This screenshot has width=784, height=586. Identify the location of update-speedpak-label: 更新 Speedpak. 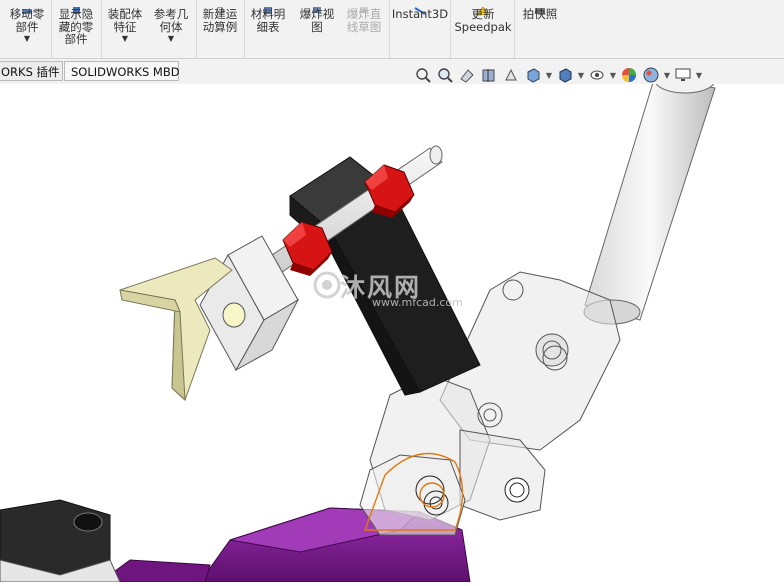
(483, 20).